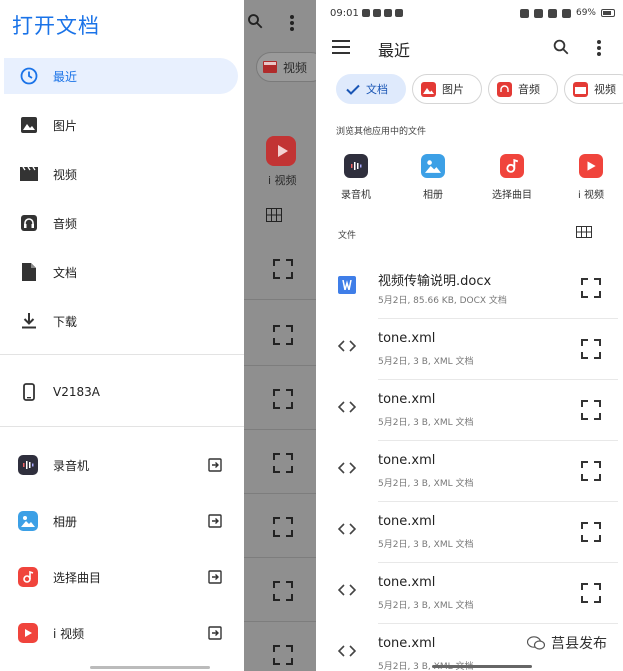 This screenshot has height=671, width=623. I want to click on notification-icons, so click(382, 13).